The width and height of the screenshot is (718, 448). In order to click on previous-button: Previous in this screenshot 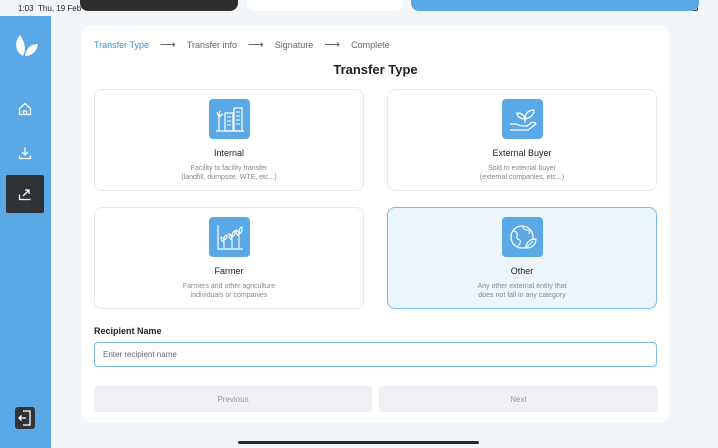, I will do `click(233, 399)`.